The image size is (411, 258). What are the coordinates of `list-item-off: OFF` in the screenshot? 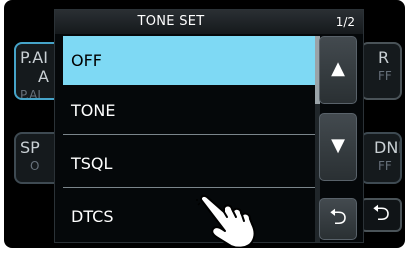 It's located at (189, 60).